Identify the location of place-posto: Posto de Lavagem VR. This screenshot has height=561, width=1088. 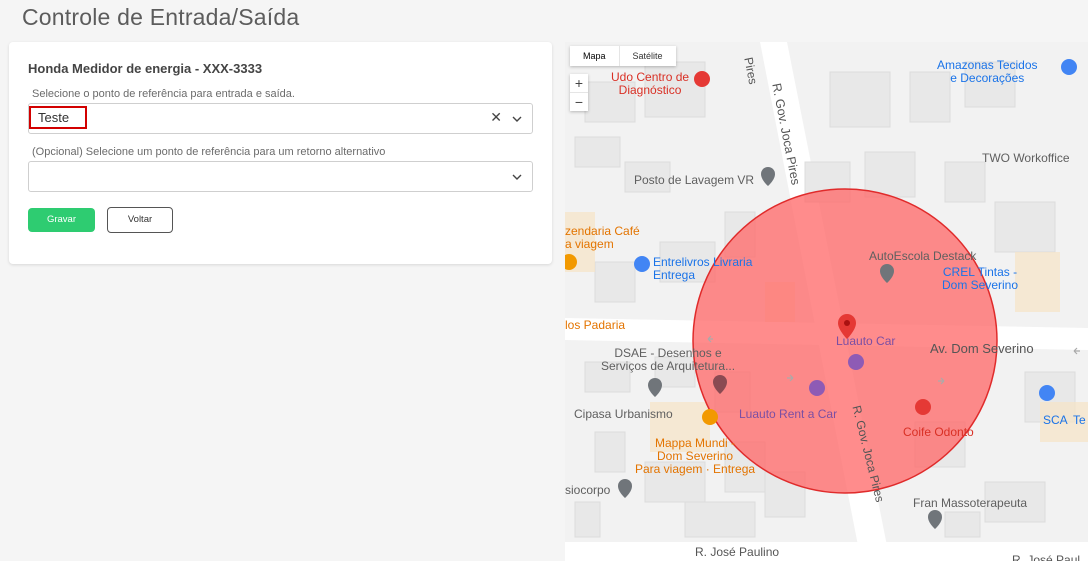
(694, 180).